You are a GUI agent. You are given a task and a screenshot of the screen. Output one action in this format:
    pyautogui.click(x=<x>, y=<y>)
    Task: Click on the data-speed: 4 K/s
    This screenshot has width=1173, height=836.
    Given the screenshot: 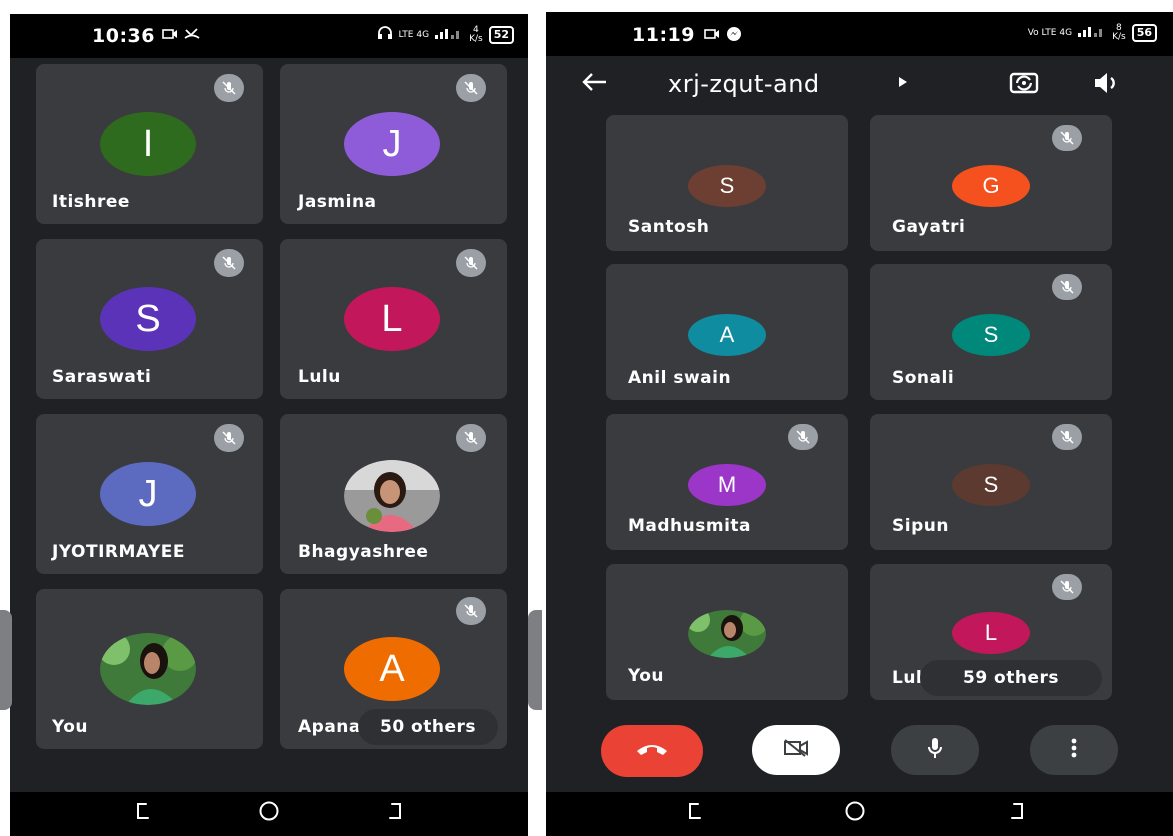 What is the action you would take?
    pyautogui.click(x=476, y=34)
    